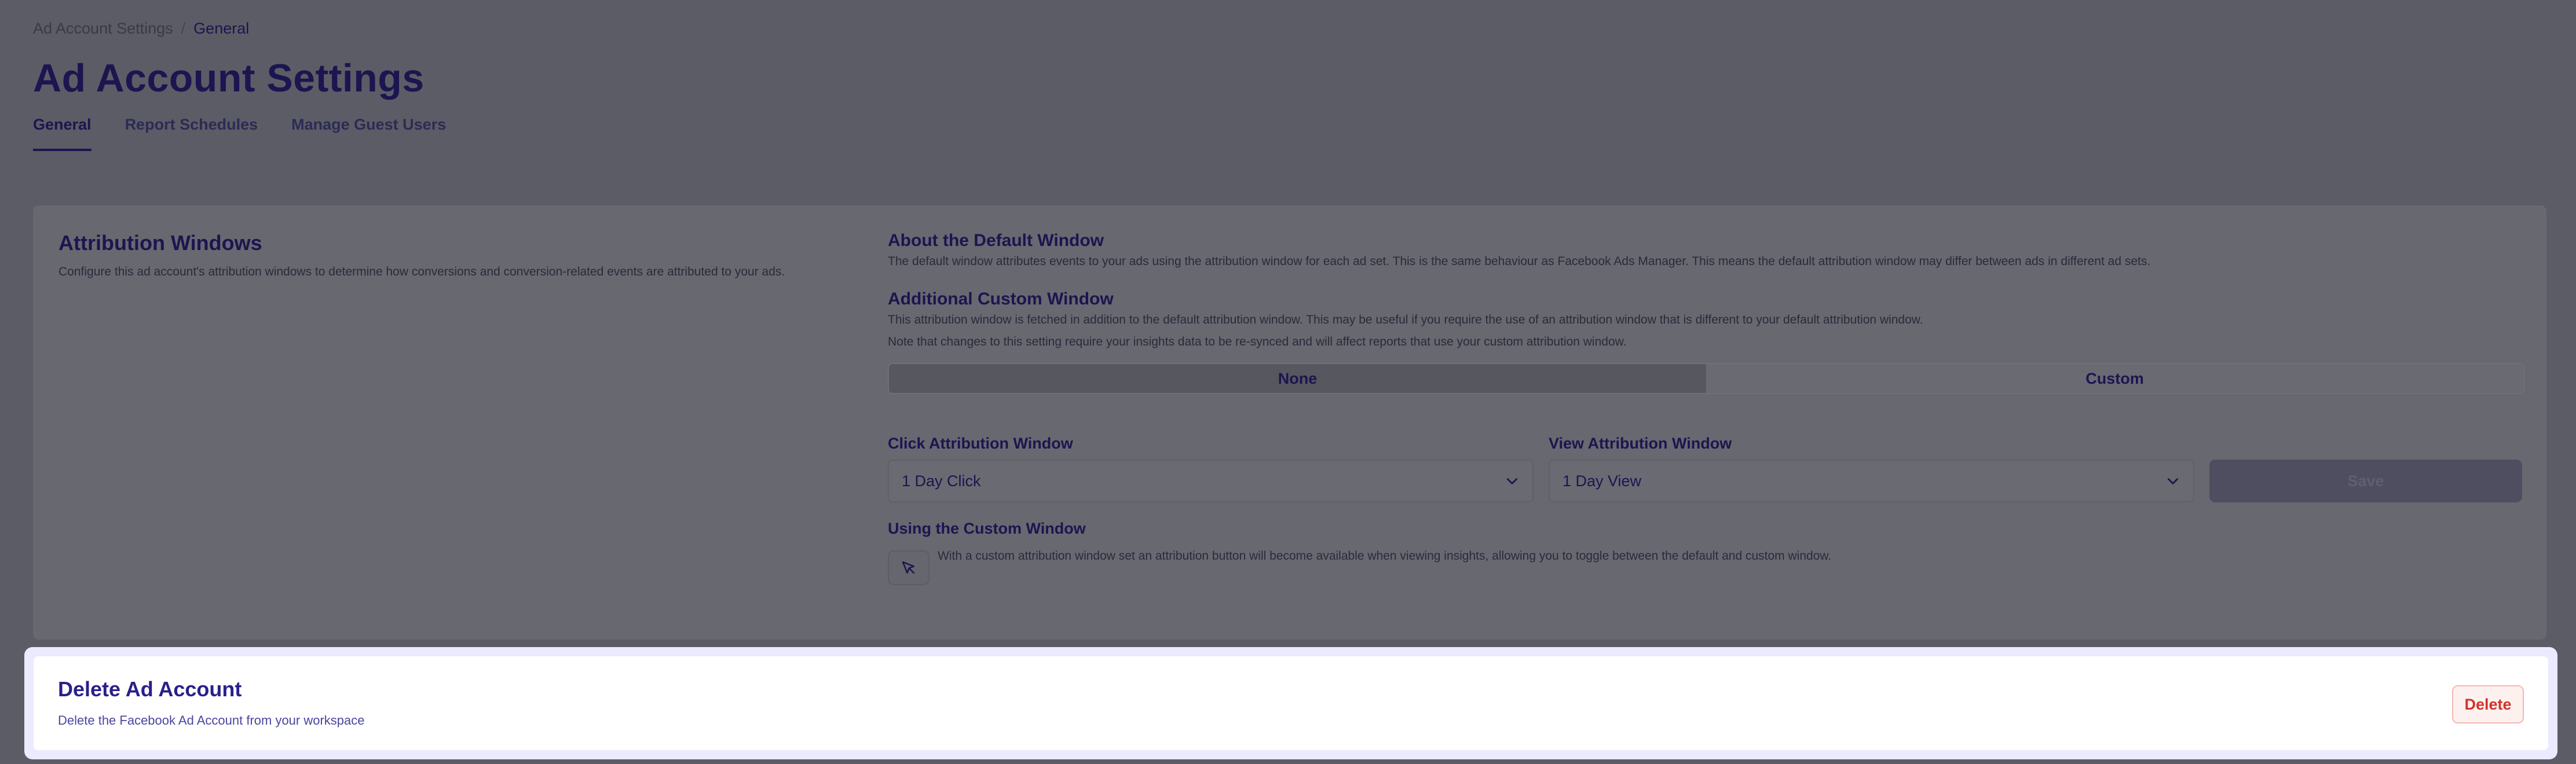 This screenshot has width=2576, height=764. Describe the element at coordinates (221, 28) in the screenshot. I see `breadcrumb-current: General` at that location.